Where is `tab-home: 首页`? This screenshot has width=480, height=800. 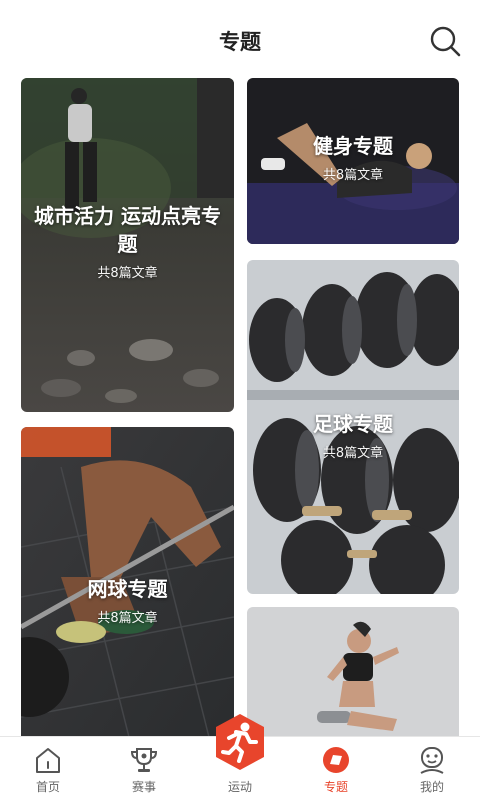 tab-home: 首页 is located at coordinates (48, 768).